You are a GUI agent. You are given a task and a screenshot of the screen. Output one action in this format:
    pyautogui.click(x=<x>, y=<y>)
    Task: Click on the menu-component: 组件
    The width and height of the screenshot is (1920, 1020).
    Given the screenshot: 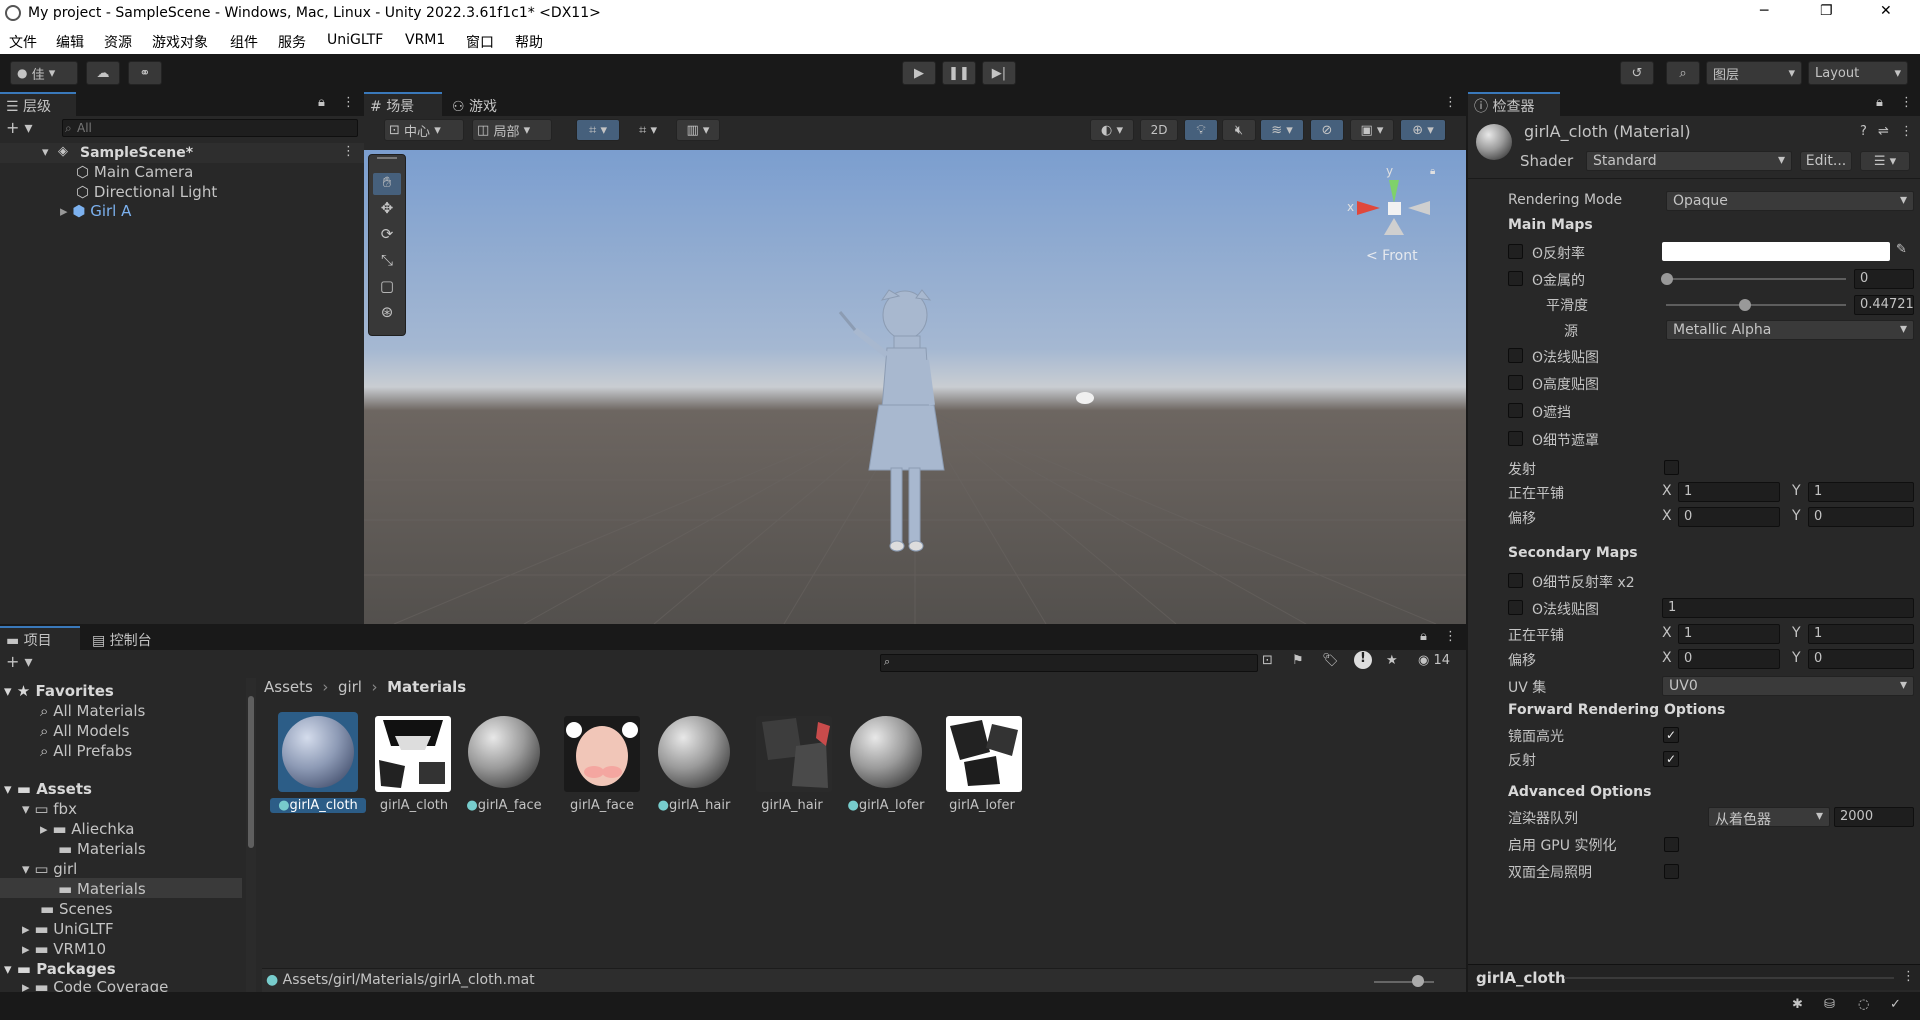 What is the action you would take?
    pyautogui.click(x=244, y=42)
    